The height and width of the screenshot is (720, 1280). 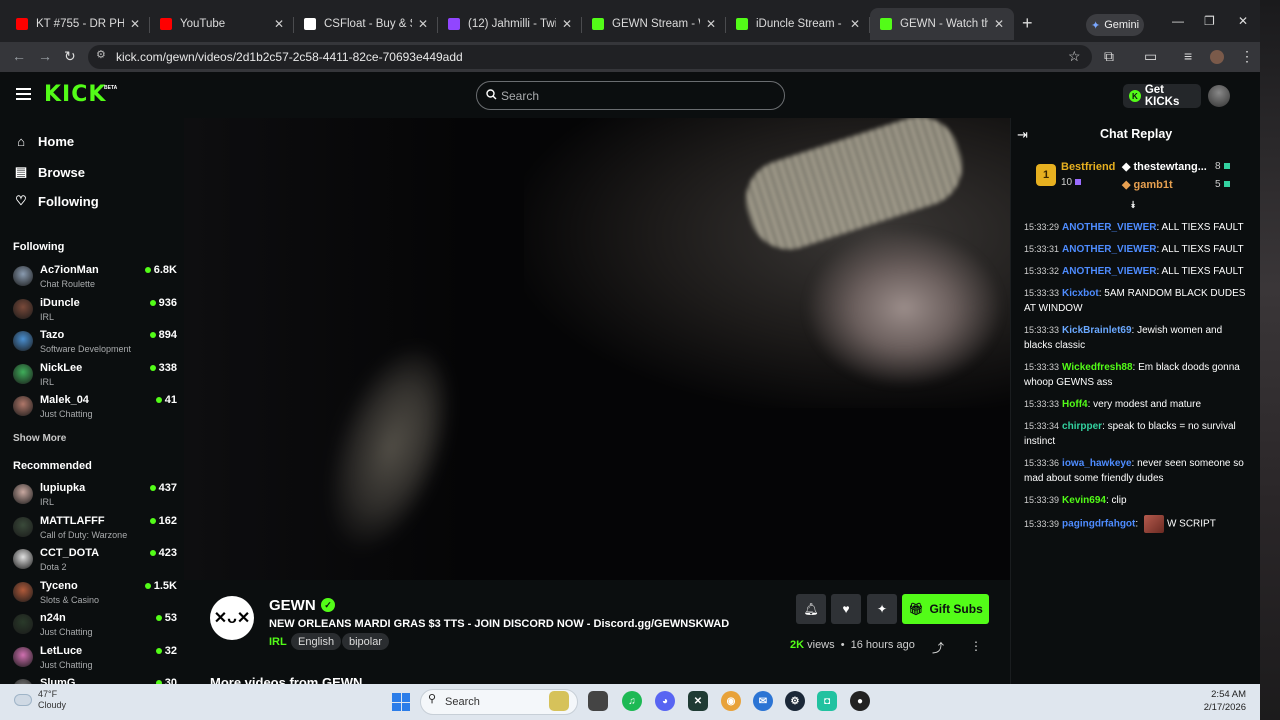 What do you see at coordinates (95, 562) in the screenshot?
I see `sidebar-channel: CCT_DOTA Dota 2 423` at bounding box center [95, 562].